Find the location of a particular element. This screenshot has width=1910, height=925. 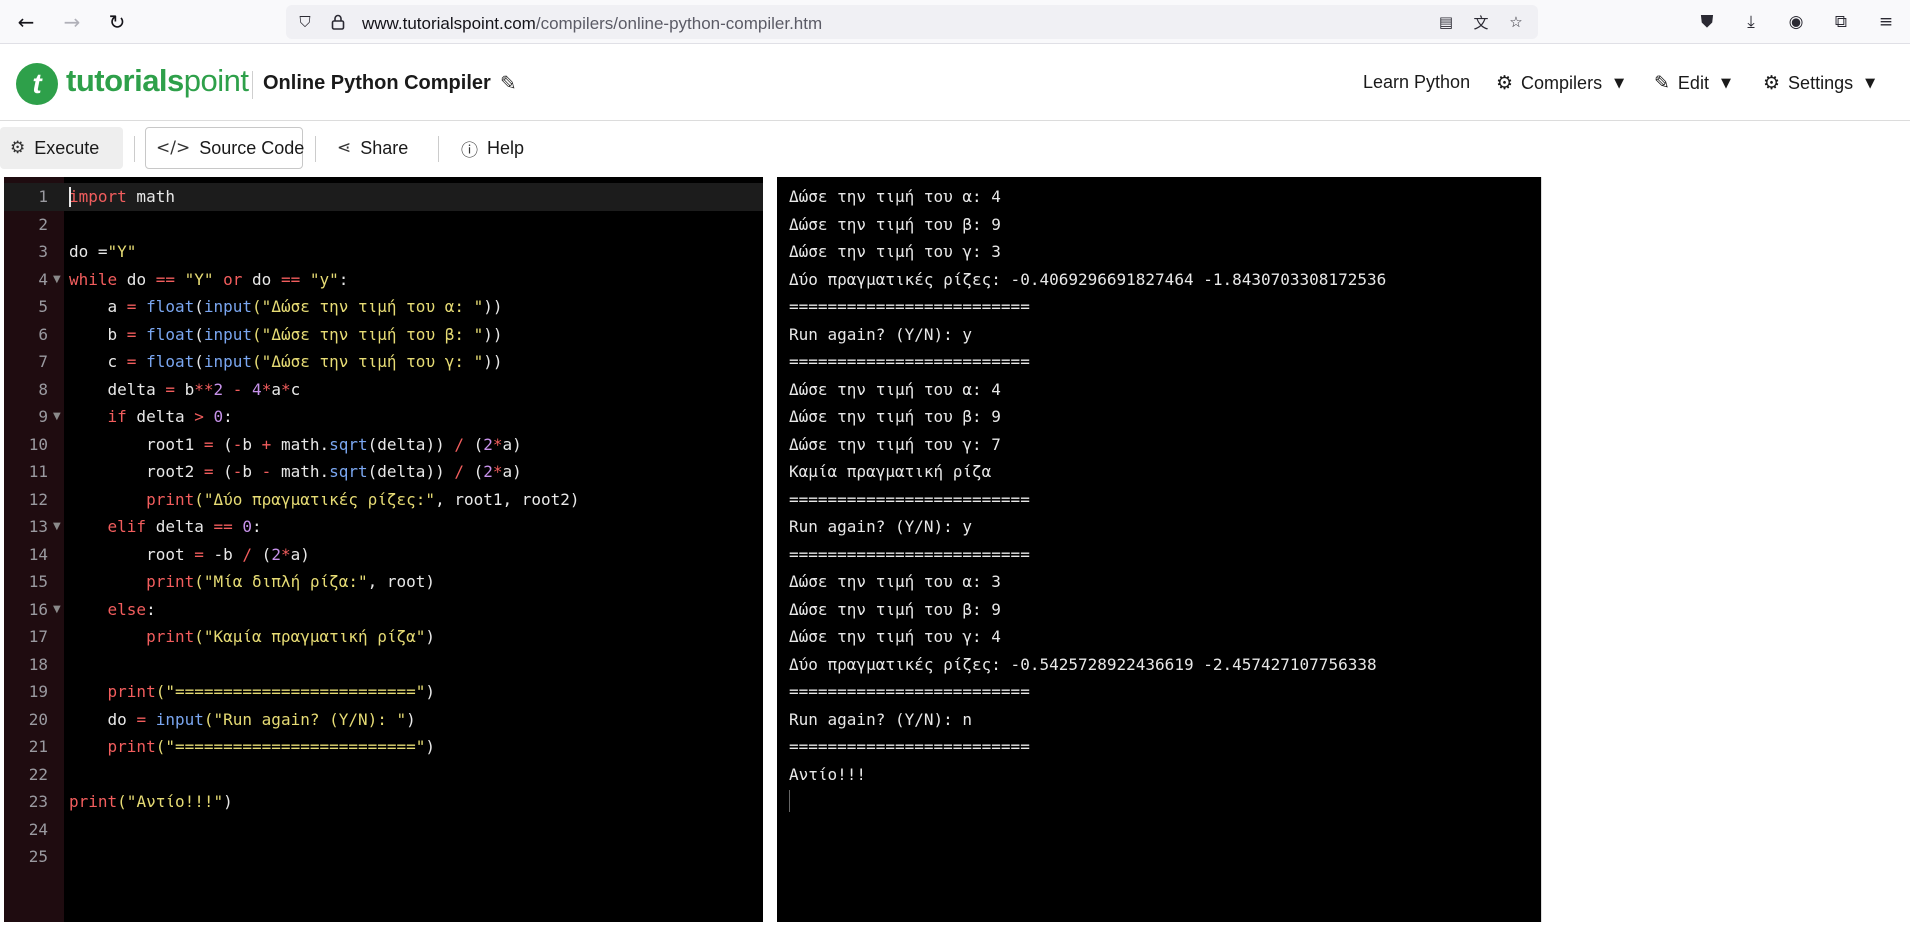

line-number: 24 is located at coordinates (38, 829).